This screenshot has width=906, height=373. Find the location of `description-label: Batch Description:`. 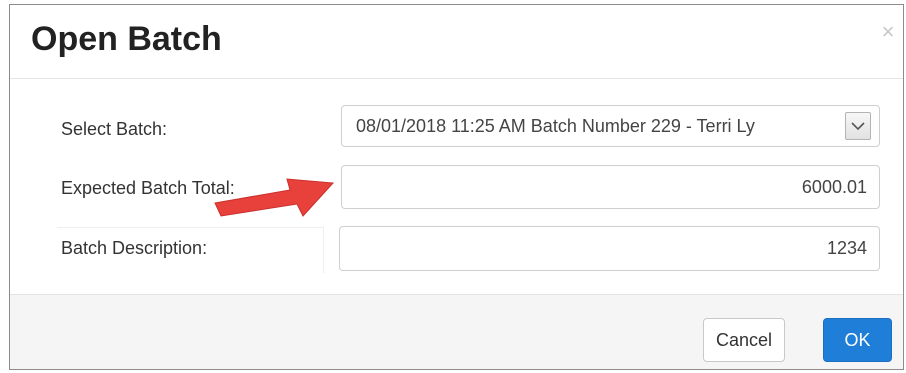

description-label: Batch Description: is located at coordinates (134, 248).